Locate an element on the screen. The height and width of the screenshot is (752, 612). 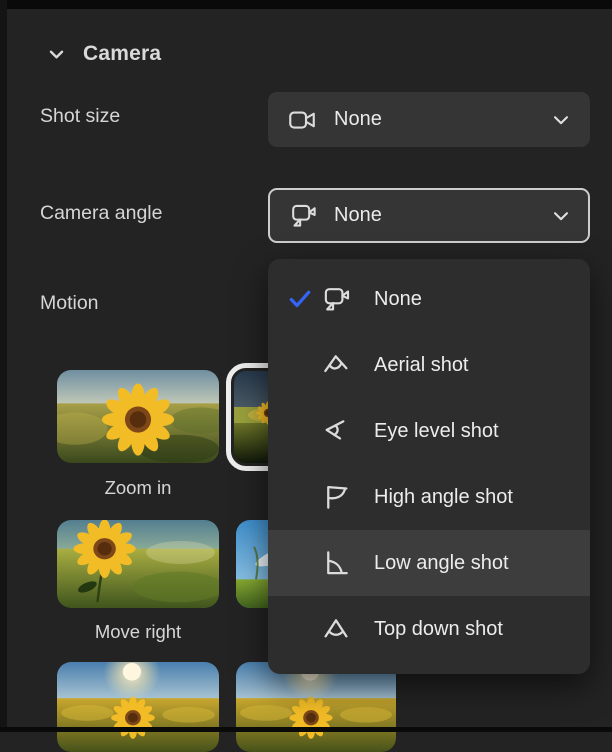
menu-item-eye-level-shot: Eye level shot is located at coordinates (429, 431).